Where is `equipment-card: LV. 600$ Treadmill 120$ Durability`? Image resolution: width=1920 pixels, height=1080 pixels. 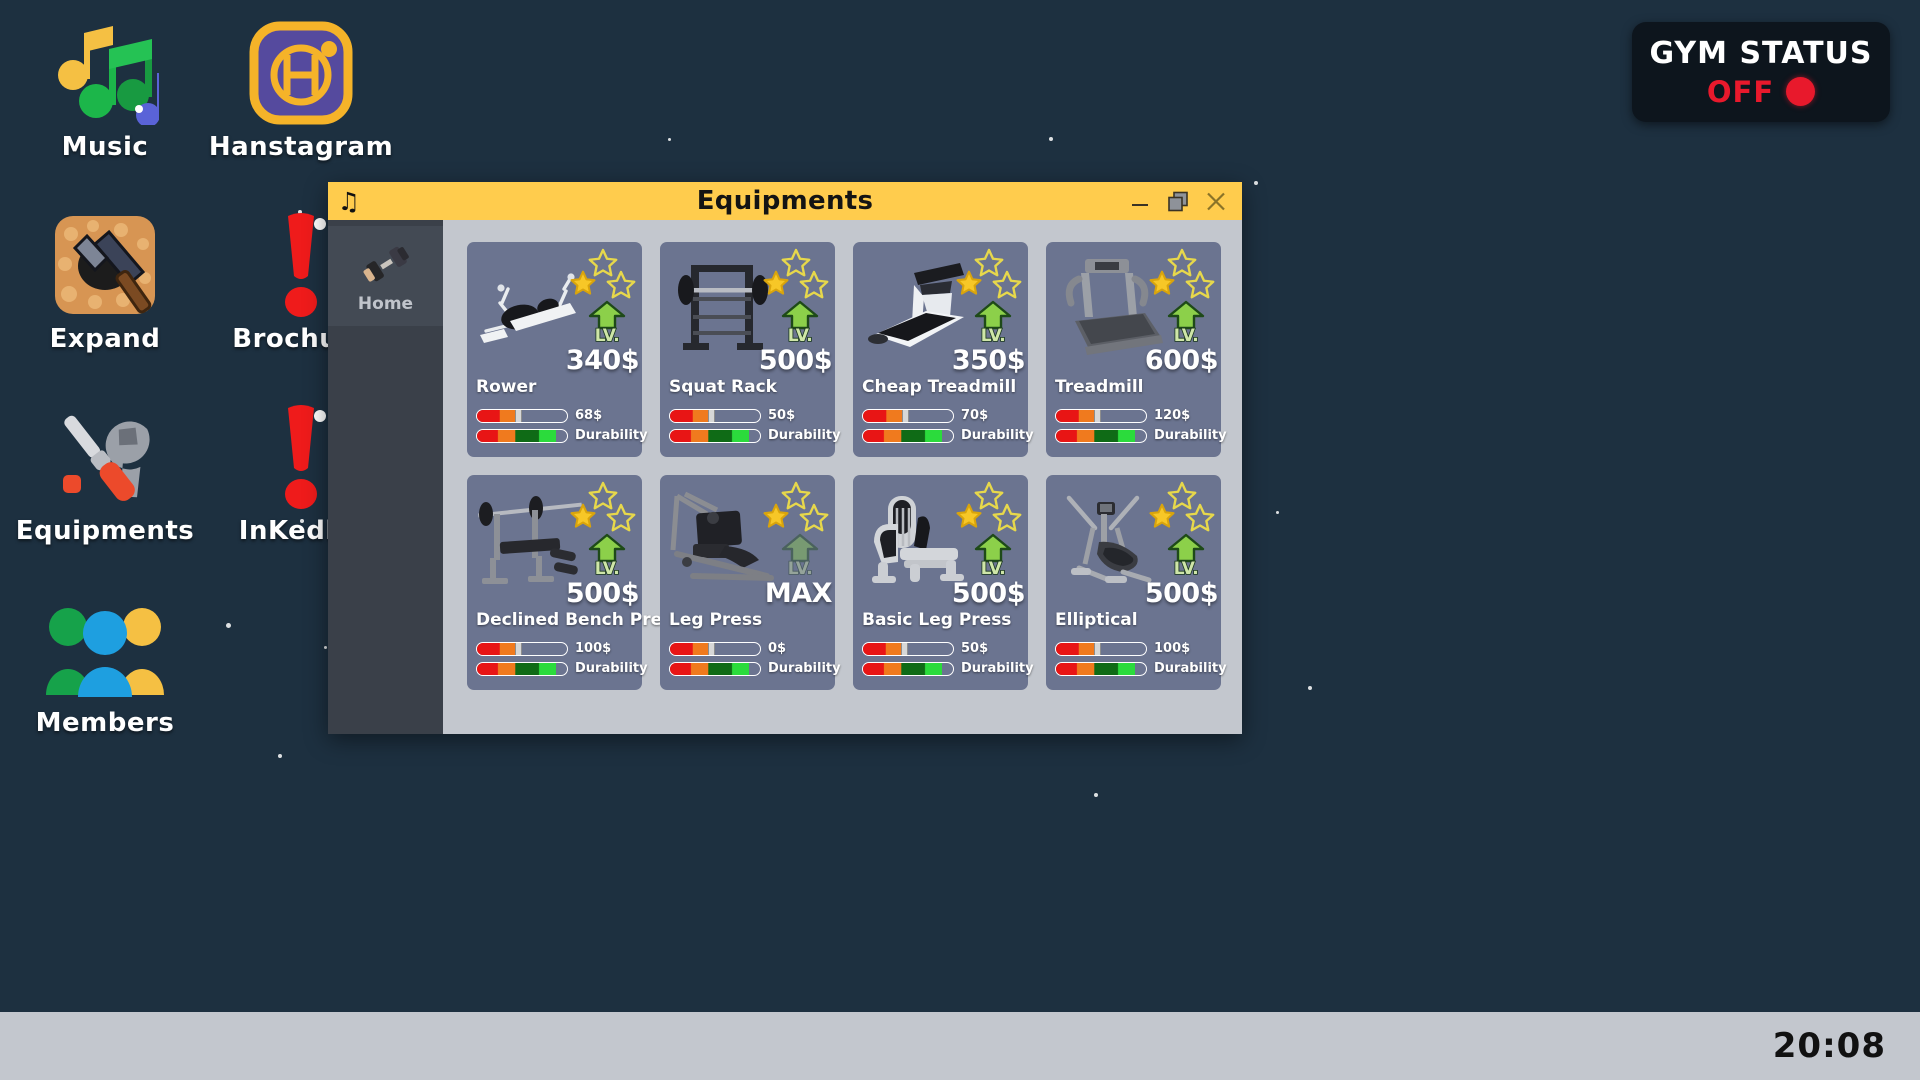 equipment-card: LV. 600$ Treadmill 120$ Durability is located at coordinates (1136, 349).